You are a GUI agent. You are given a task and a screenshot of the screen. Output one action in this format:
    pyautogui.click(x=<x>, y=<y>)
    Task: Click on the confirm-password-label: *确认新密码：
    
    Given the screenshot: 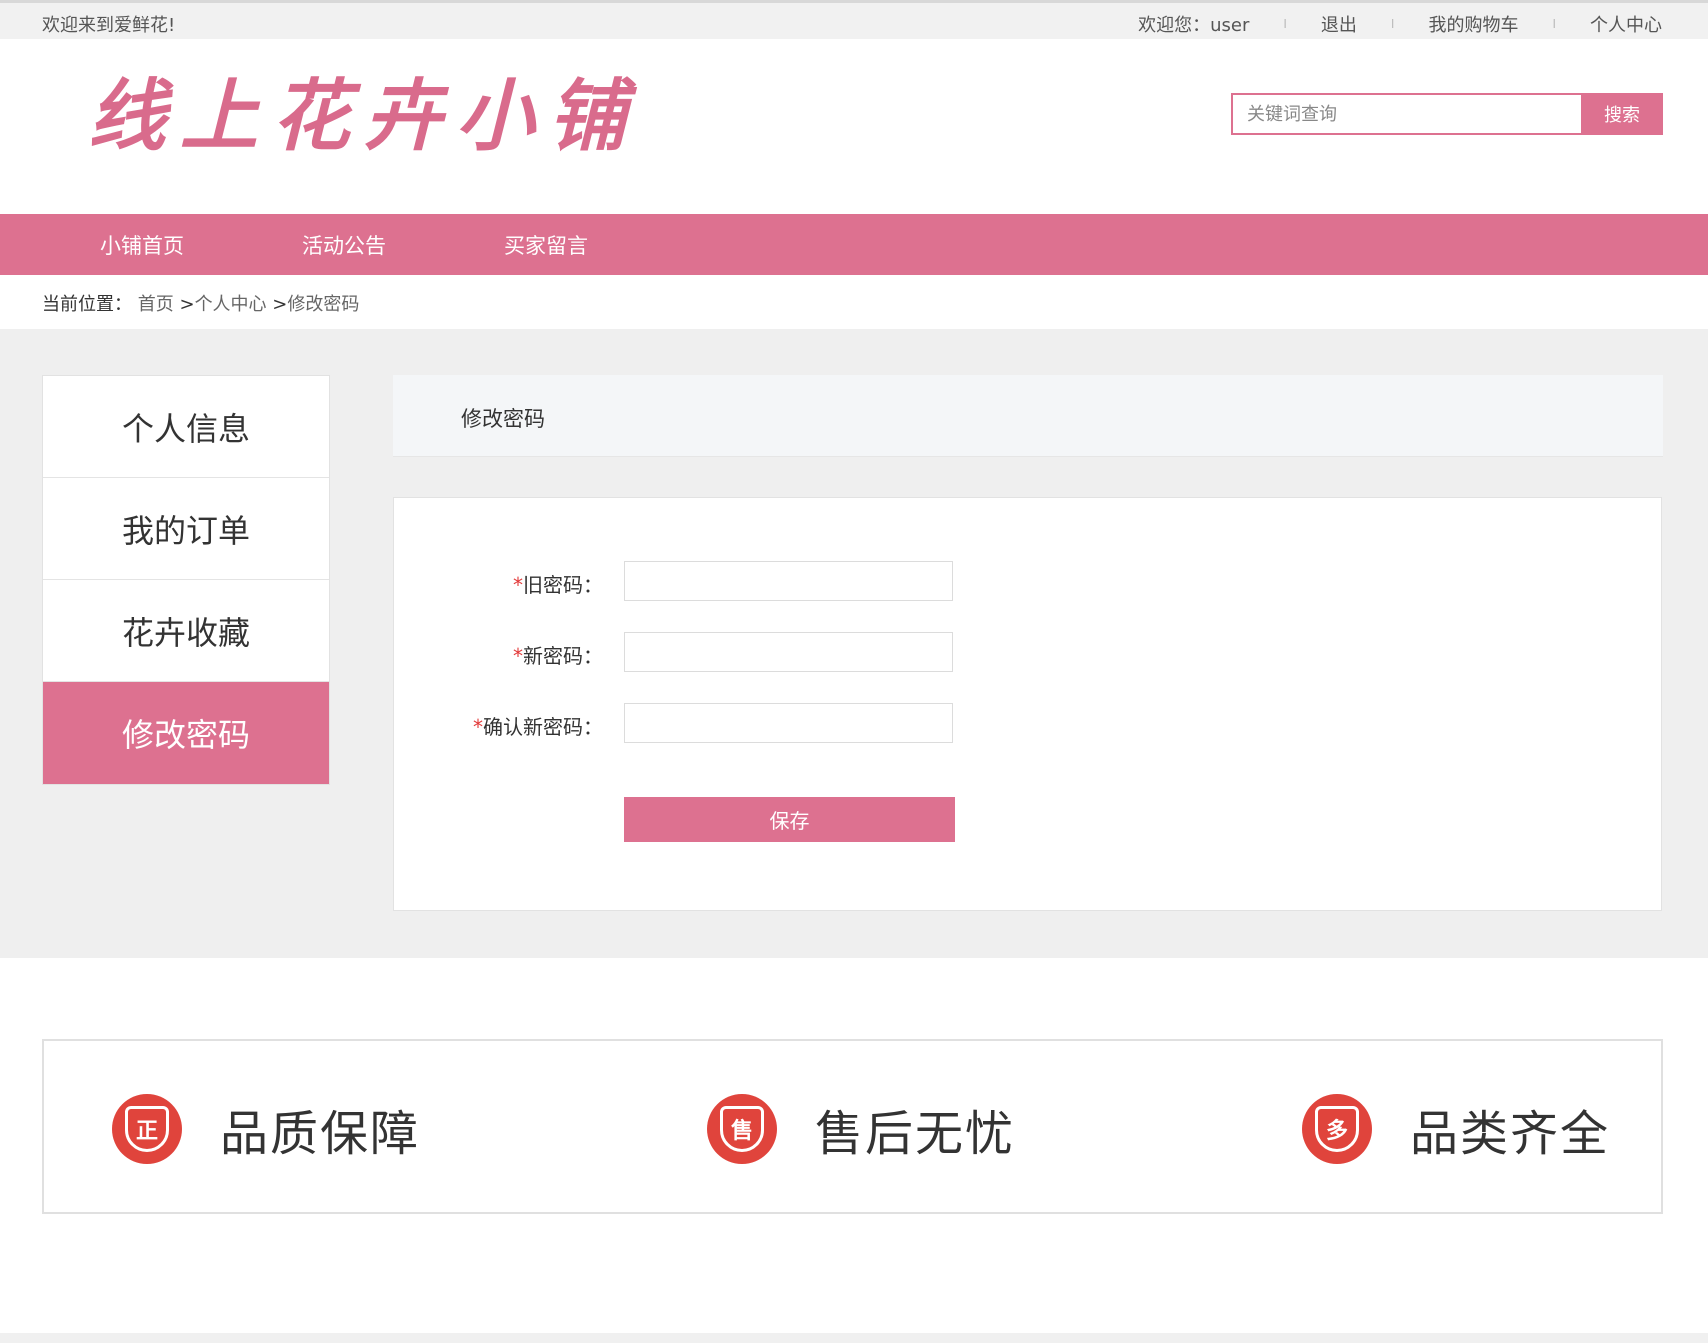 What is the action you would take?
    pyautogui.click(x=538, y=727)
    